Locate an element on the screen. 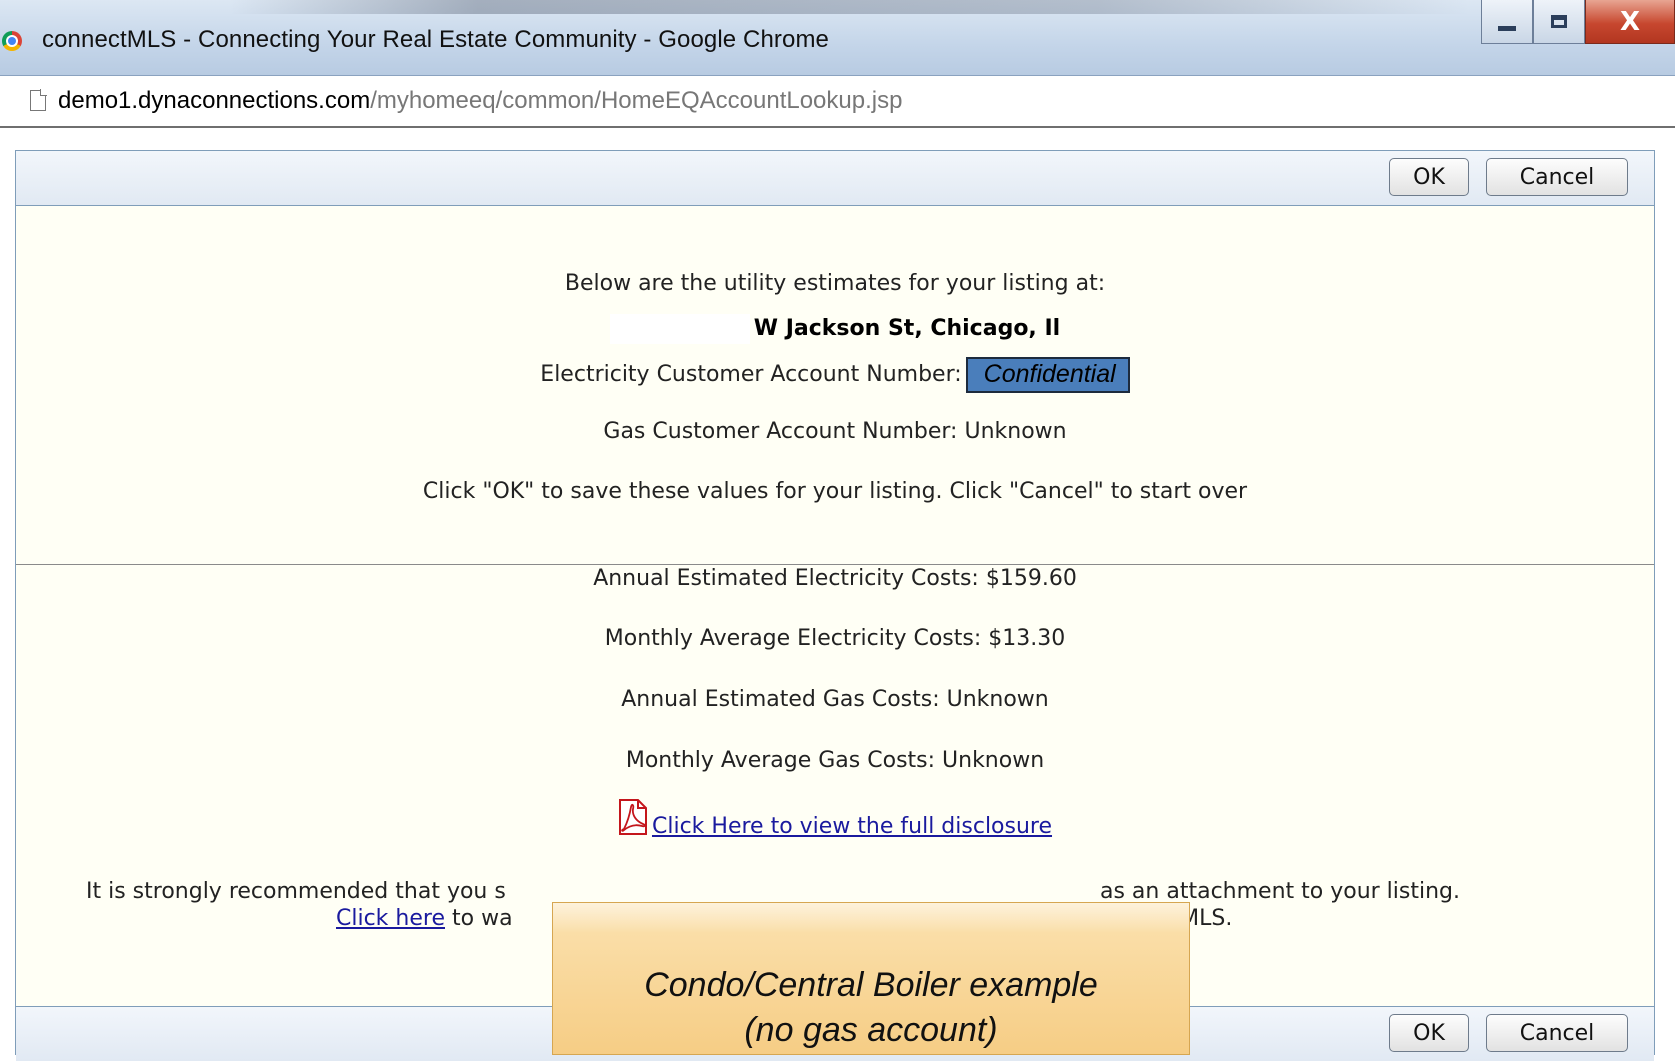  dialog-top-toolbar: OK Cancel is located at coordinates (835, 178).